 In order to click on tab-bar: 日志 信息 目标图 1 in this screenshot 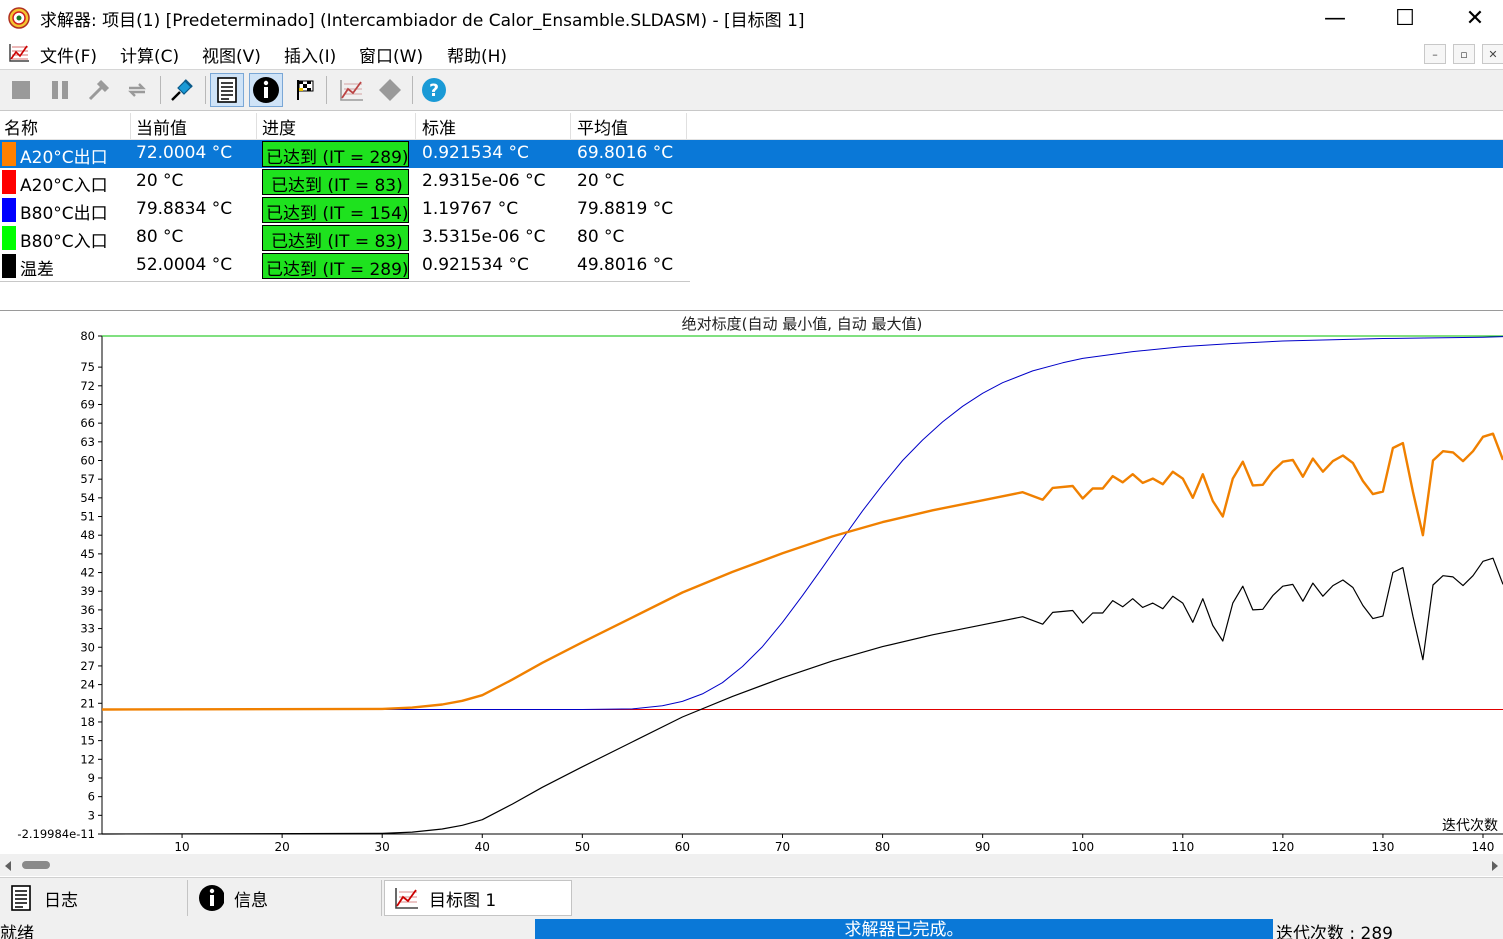, I will do `click(751, 897)`.